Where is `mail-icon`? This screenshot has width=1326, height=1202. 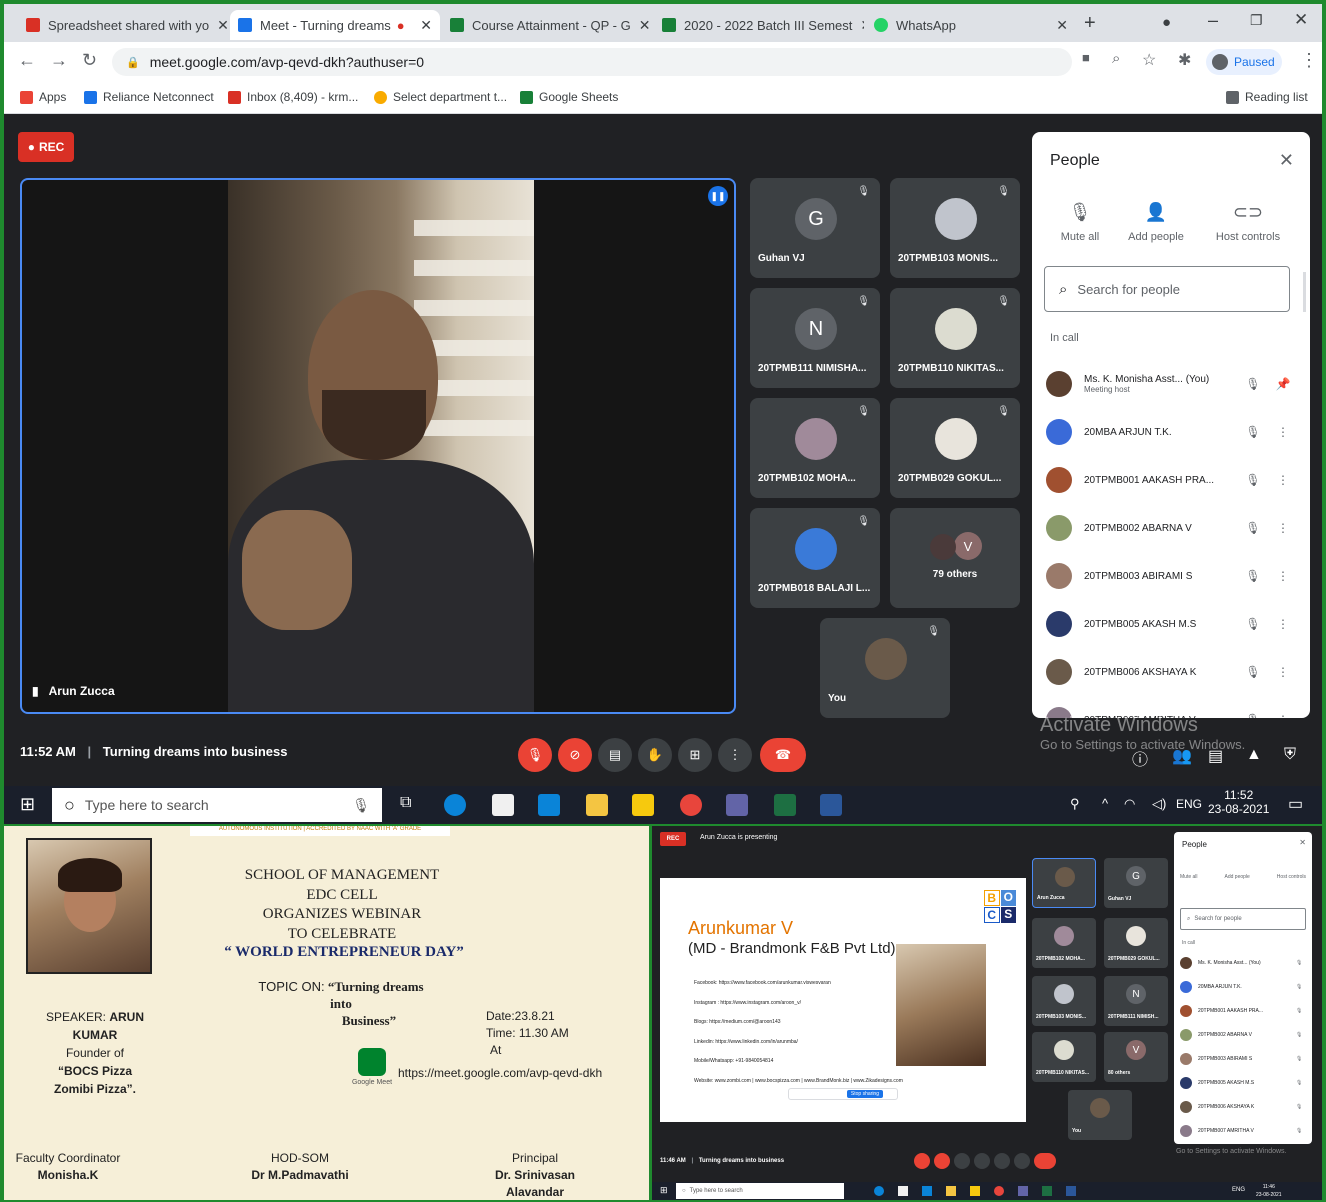
mail-icon is located at coordinates (549, 805).